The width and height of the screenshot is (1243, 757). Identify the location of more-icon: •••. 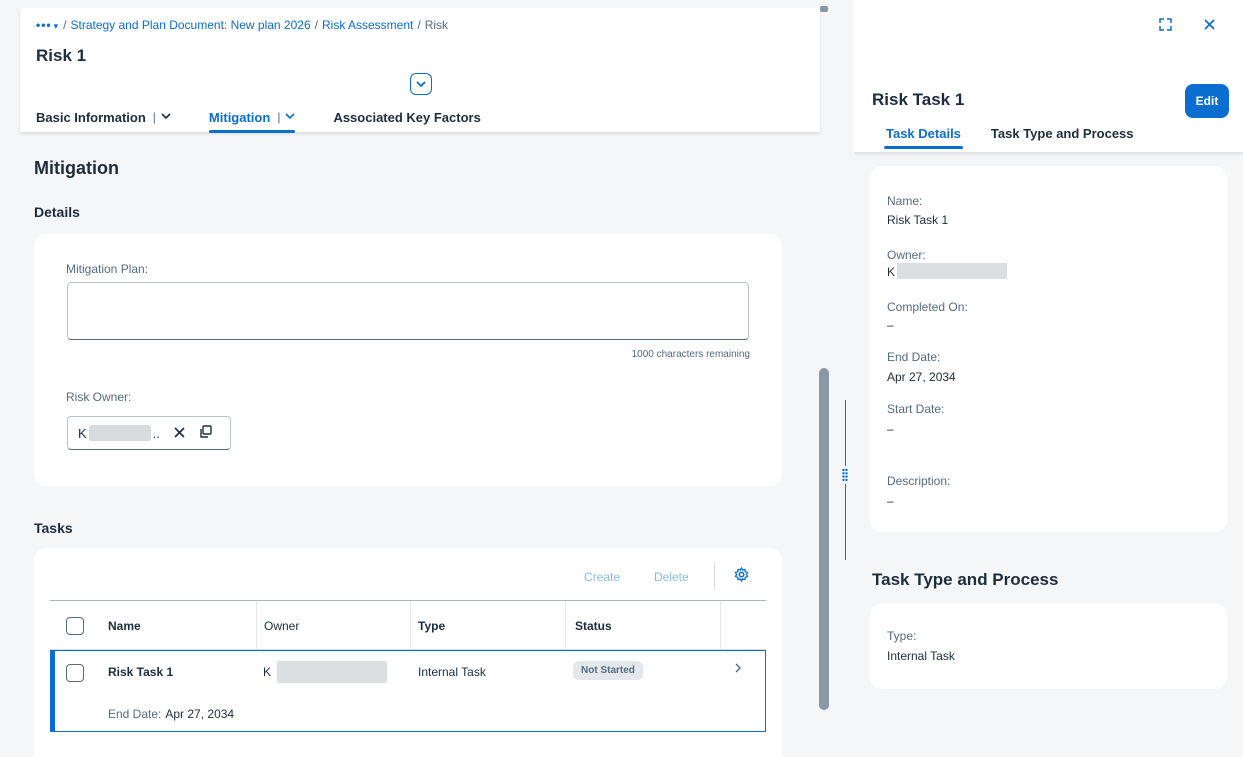
(44, 25).